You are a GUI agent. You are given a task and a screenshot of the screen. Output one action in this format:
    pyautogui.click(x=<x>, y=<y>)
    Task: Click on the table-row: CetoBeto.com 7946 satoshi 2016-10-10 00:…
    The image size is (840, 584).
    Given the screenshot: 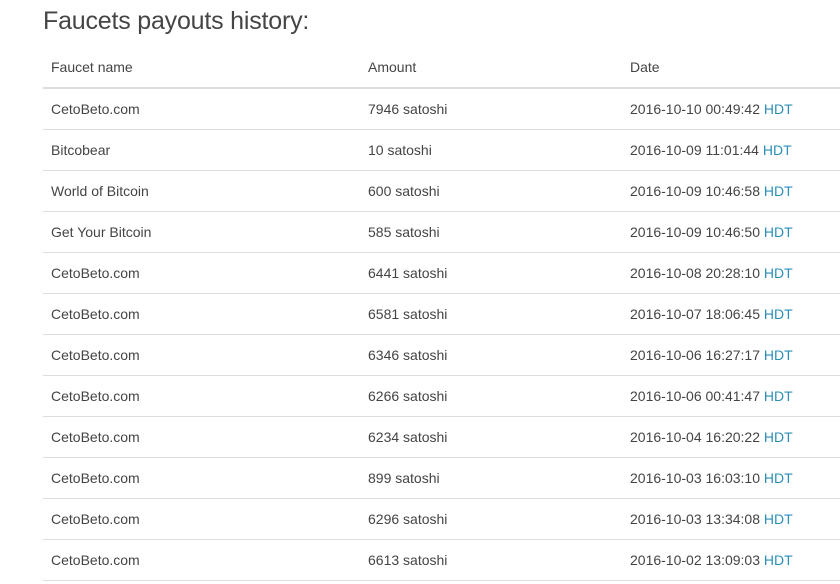 What is the action you would take?
    pyautogui.click(x=441, y=109)
    